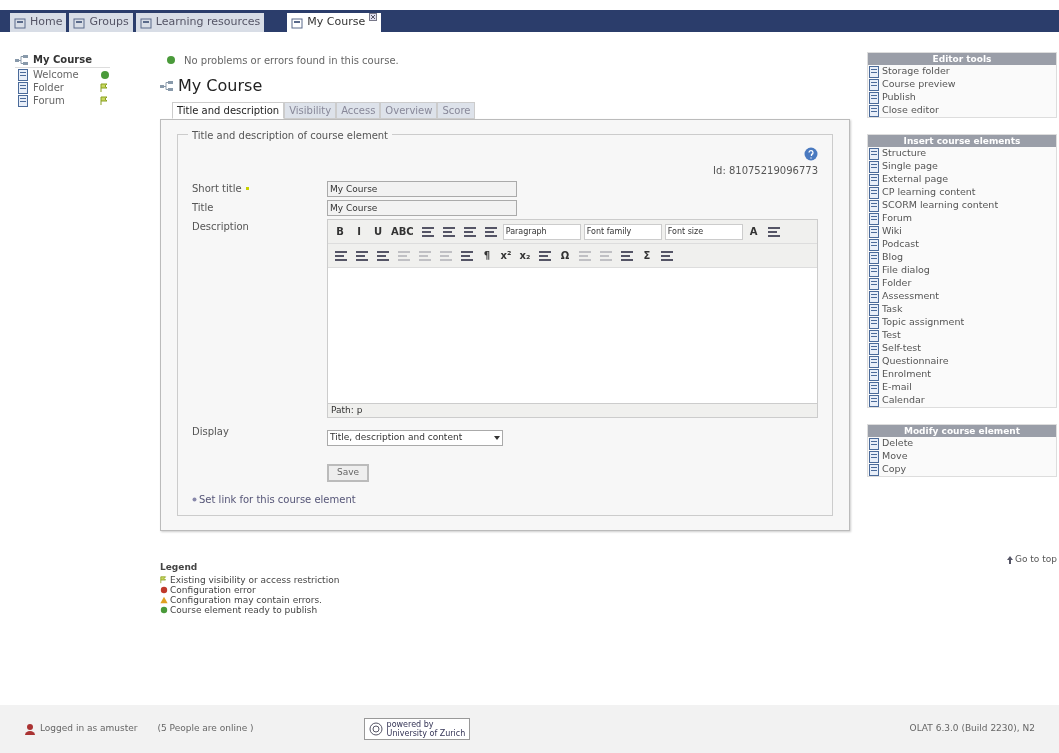 The width and height of the screenshot is (1059, 753). Describe the element at coordinates (217, 189) in the screenshot. I see `field-label: Short title` at that location.